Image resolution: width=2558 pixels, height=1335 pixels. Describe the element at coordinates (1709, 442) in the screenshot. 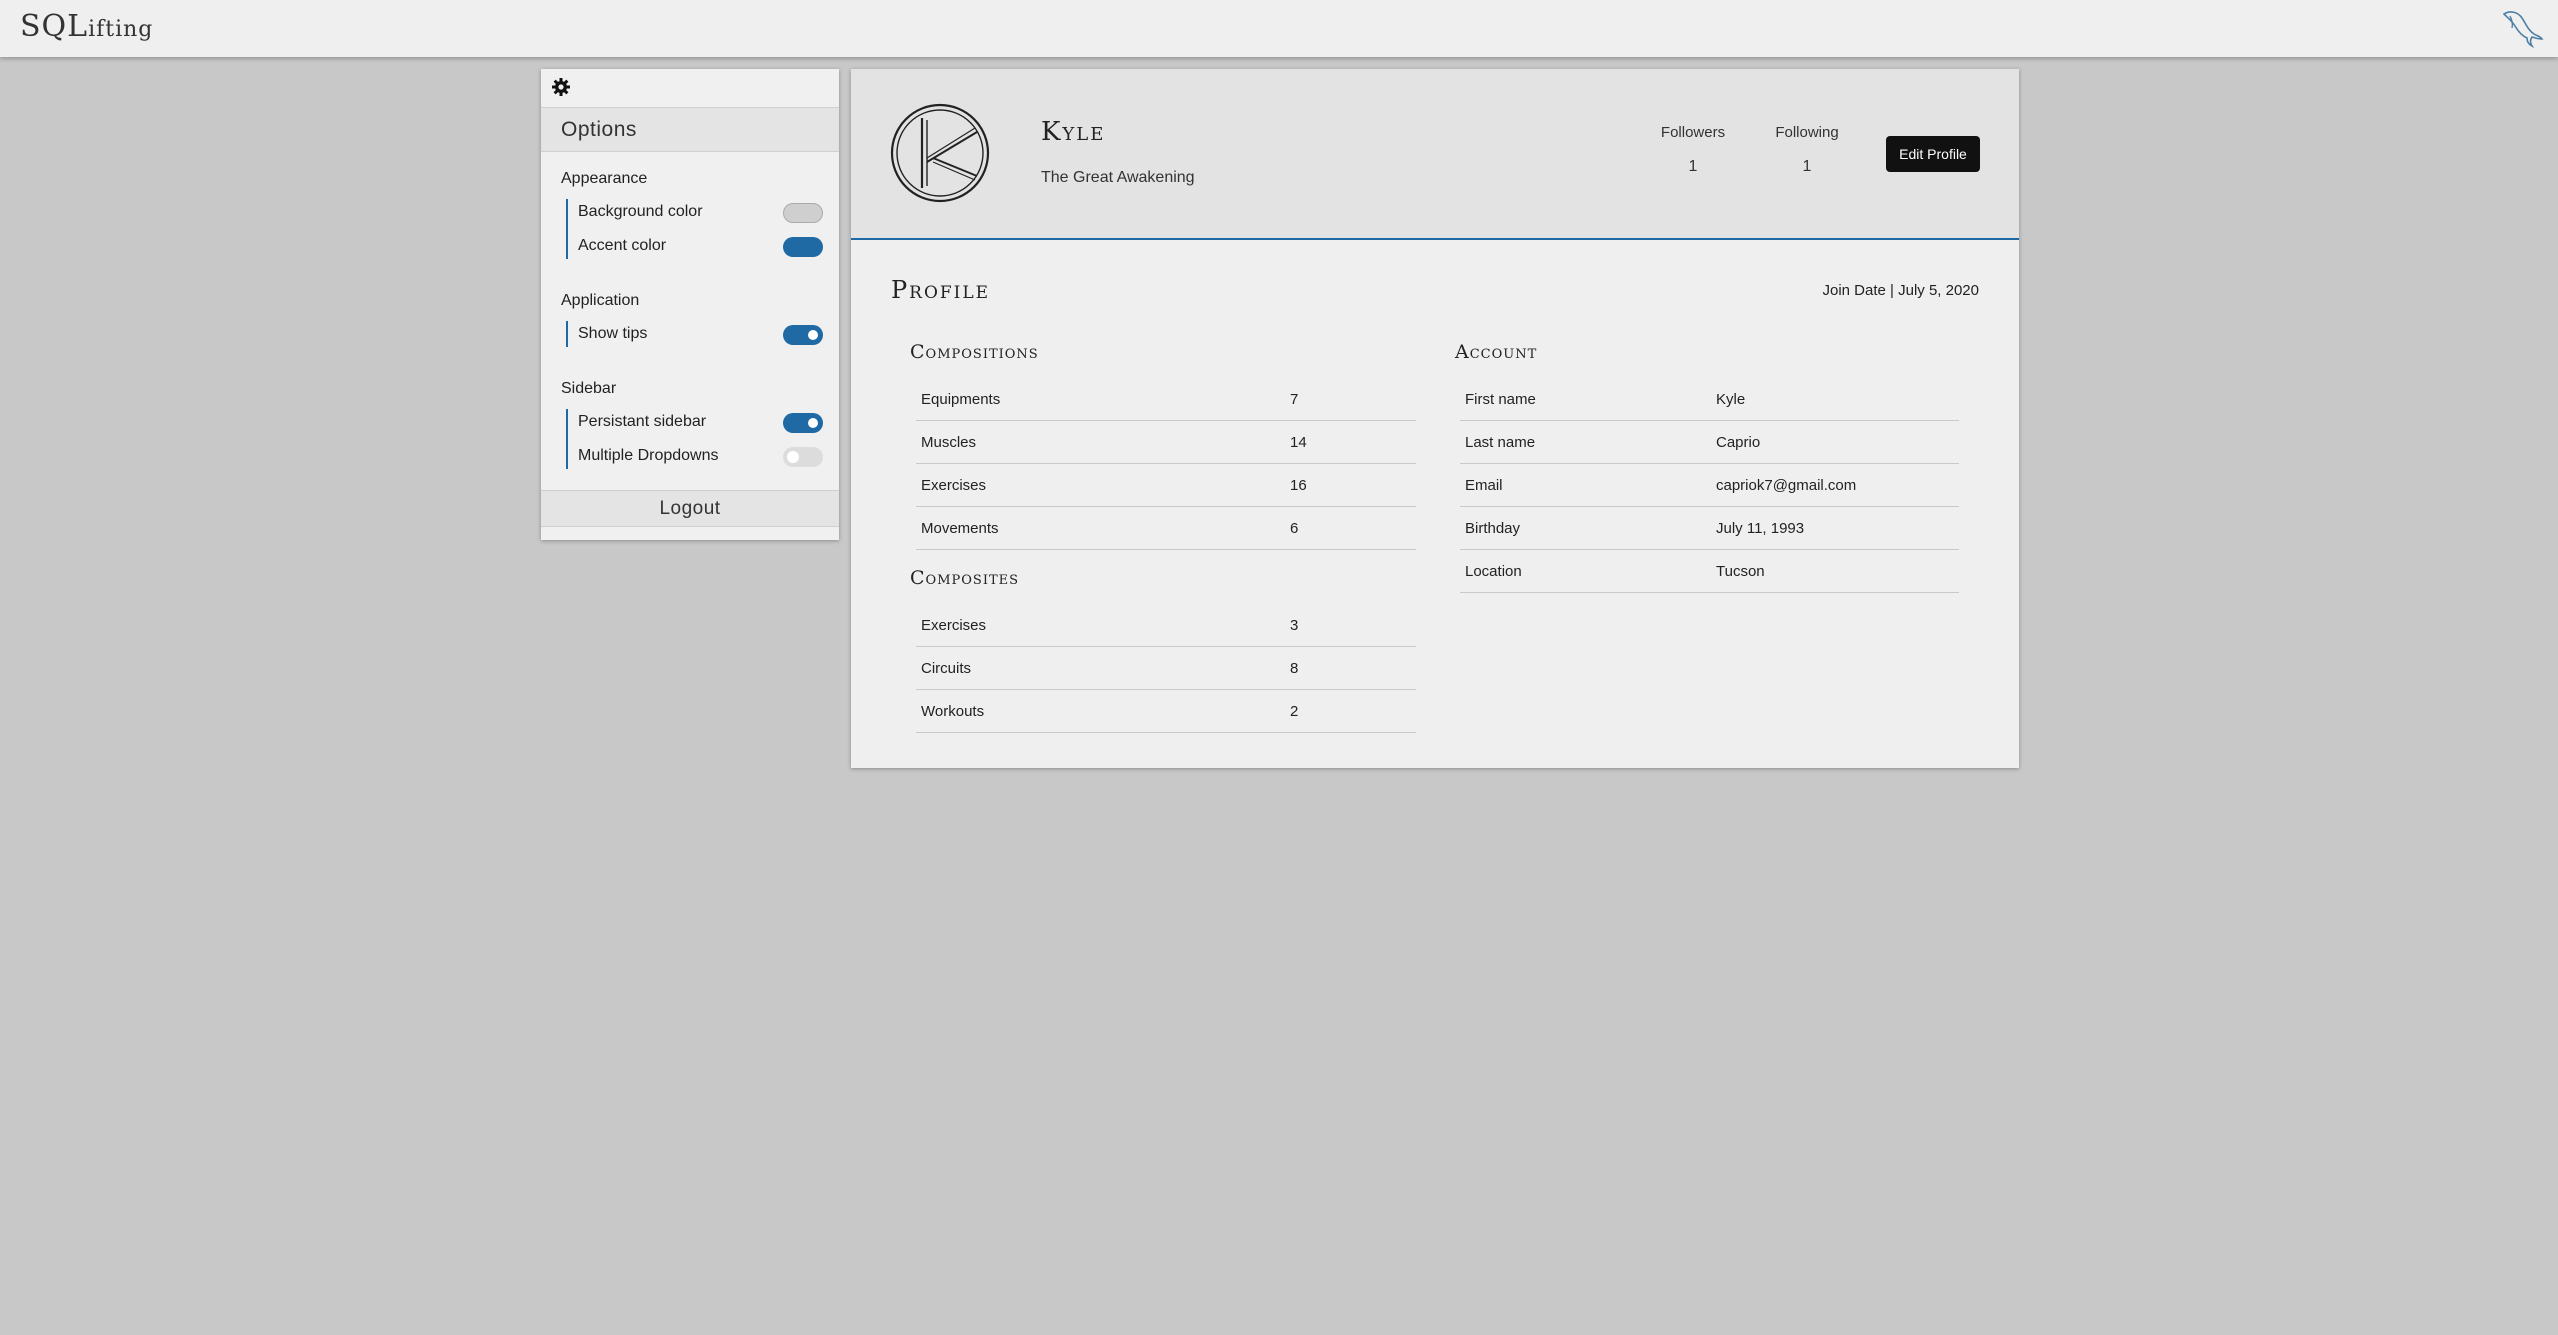

I see `table-row: Last name Caprio` at that location.